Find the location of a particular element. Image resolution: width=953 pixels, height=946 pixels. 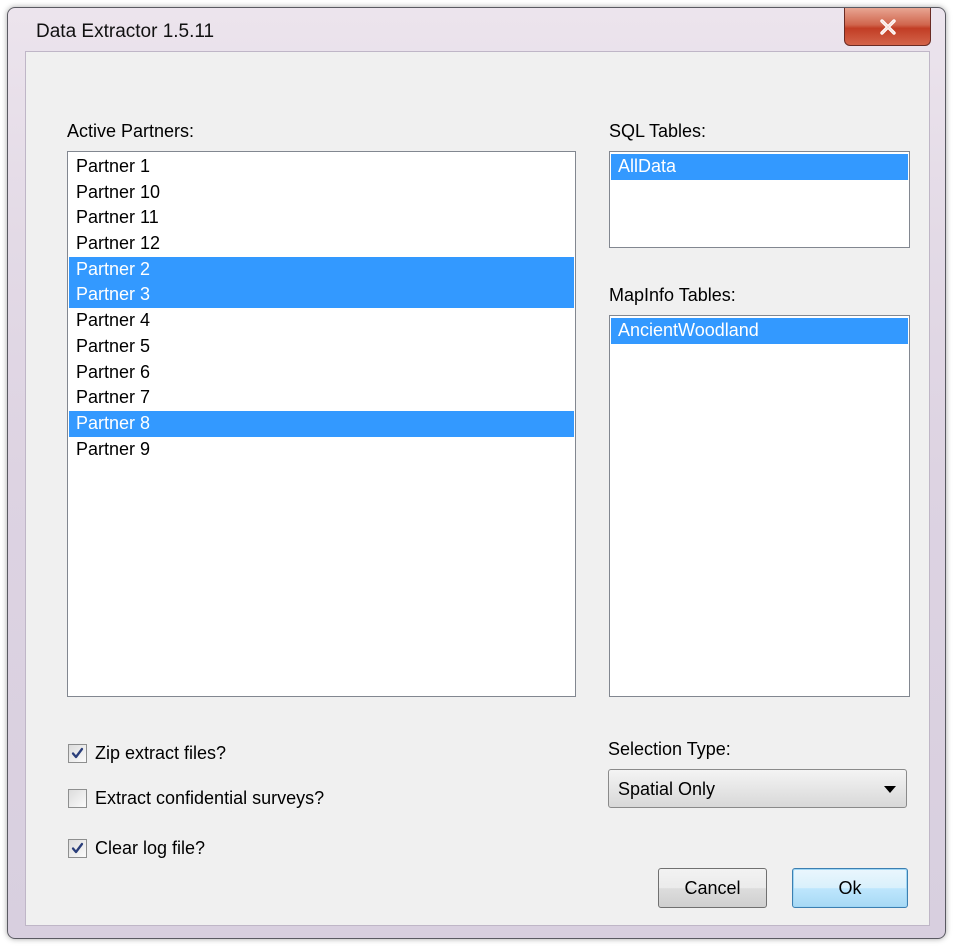

clear-log-checkbox: Clear log file? is located at coordinates (136, 848).